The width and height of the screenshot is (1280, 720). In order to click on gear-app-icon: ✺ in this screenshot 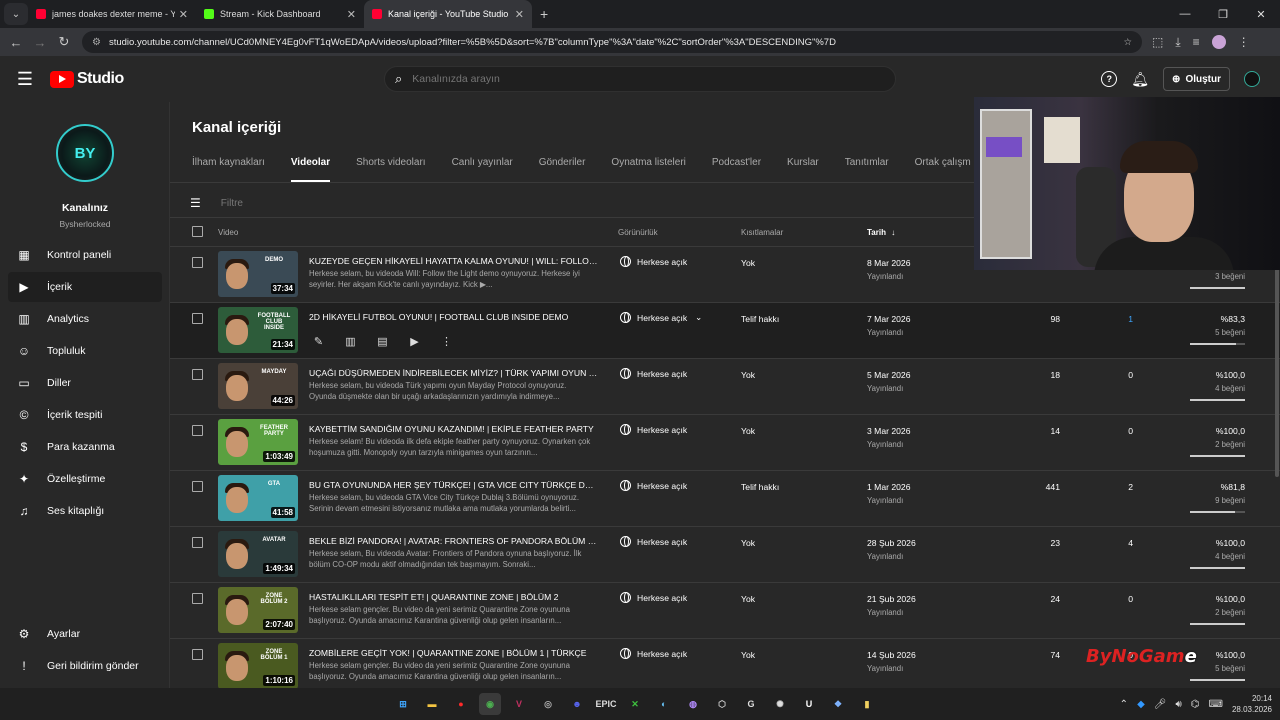, I will do `click(780, 704)`.